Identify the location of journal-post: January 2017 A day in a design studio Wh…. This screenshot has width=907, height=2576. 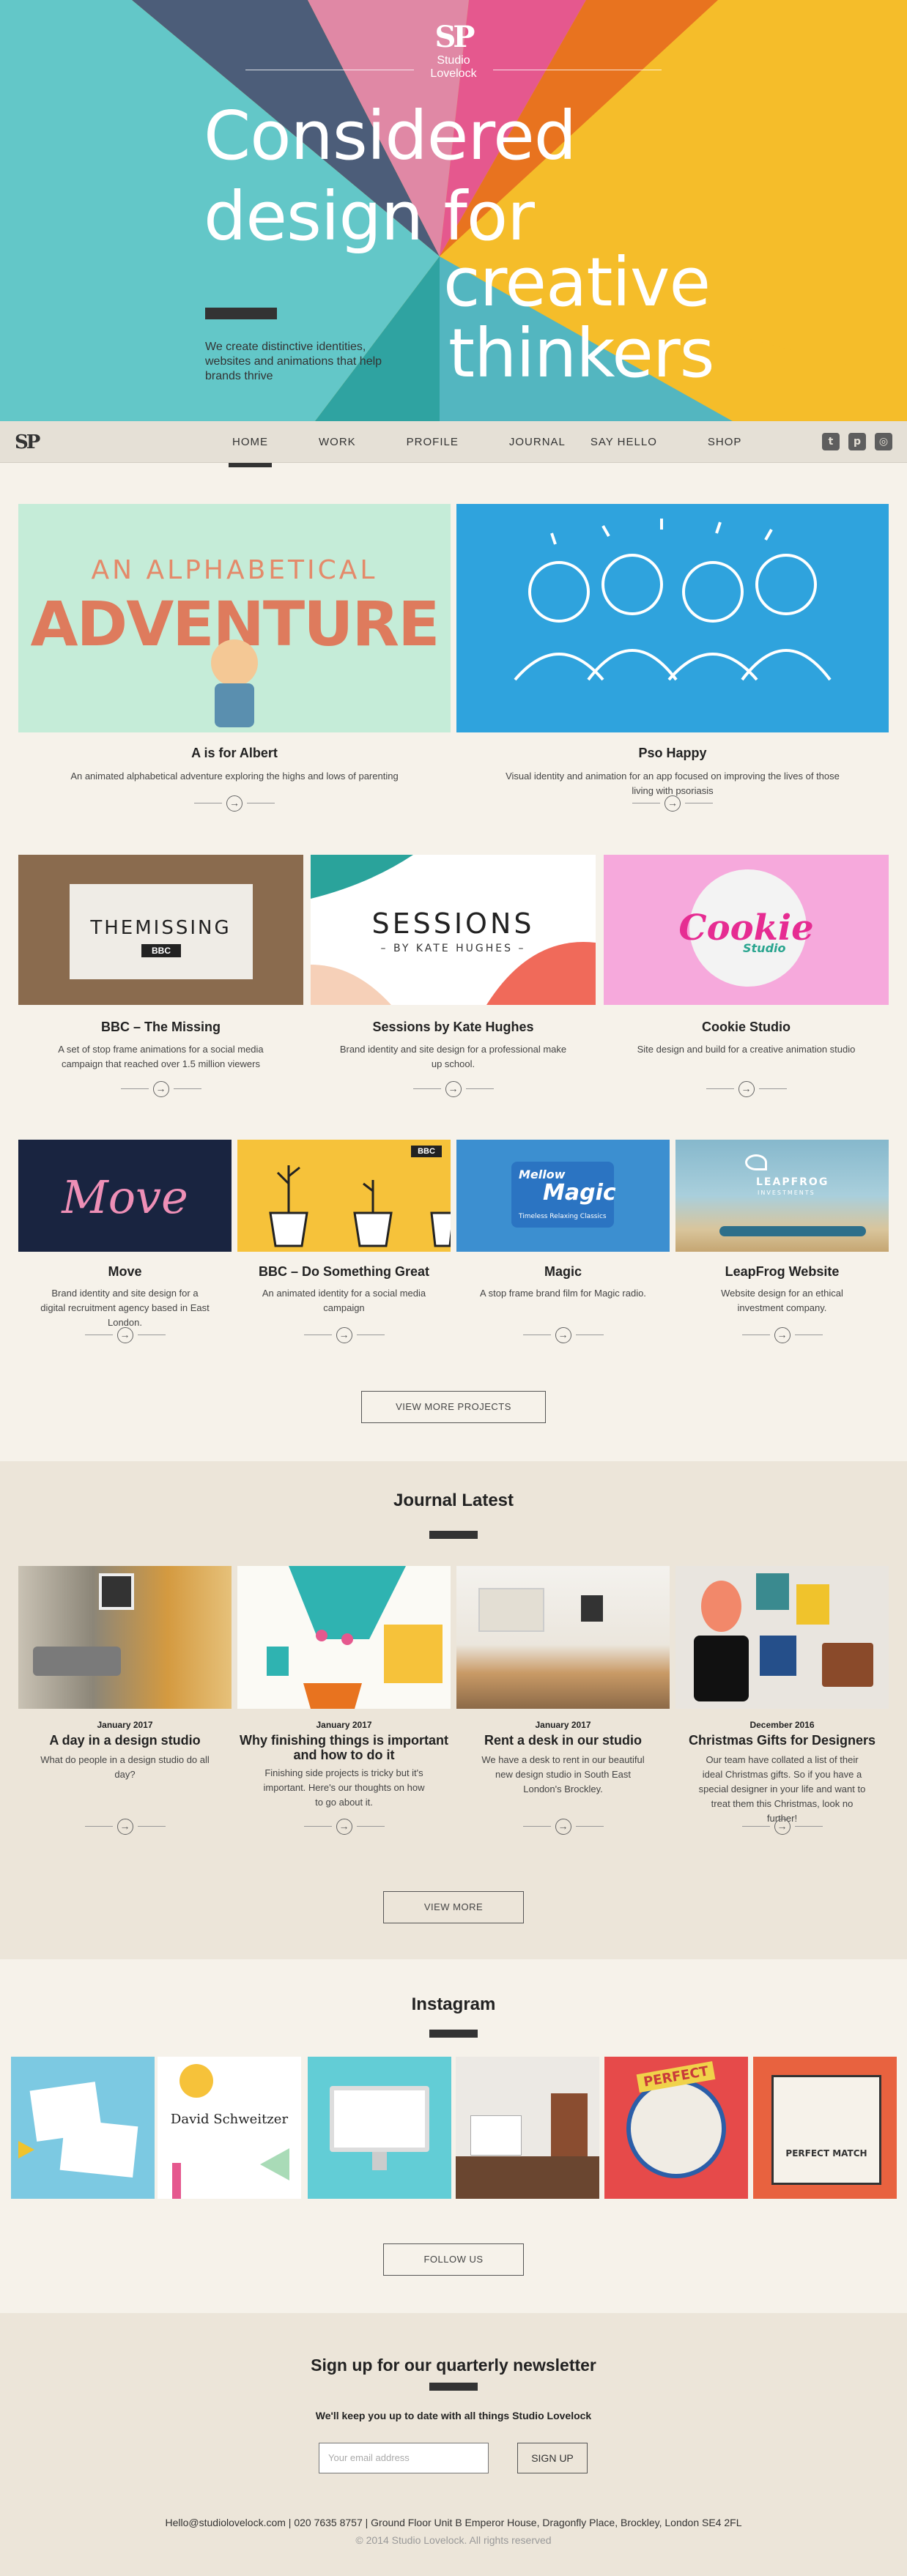
(125, 1723).